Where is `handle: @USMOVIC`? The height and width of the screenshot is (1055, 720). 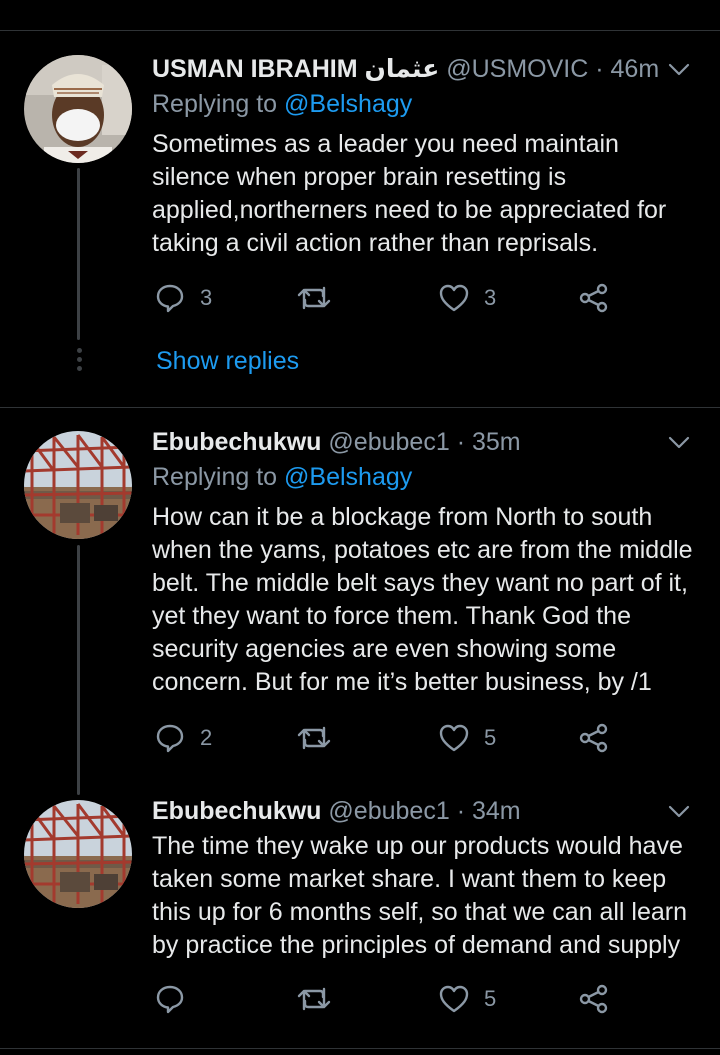
handle: @USMOVIC is located at coordinates (517, 69).